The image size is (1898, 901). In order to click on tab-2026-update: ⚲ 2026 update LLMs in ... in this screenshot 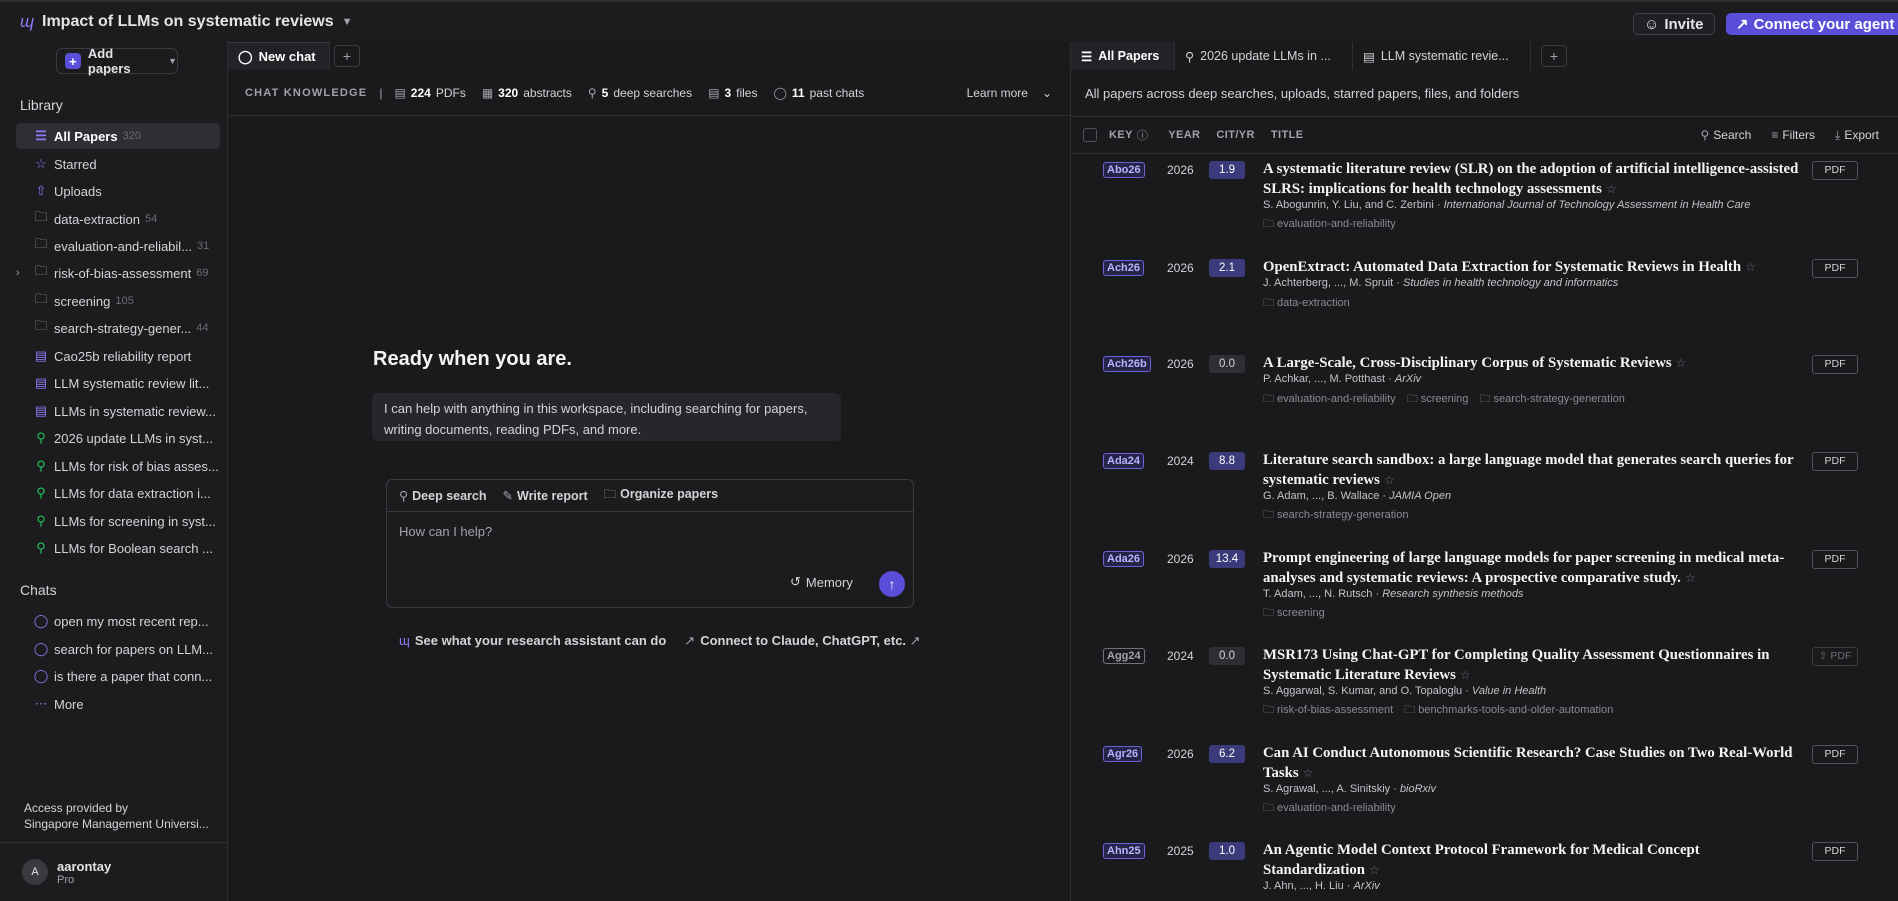, I will do `click(1264, 56)`.